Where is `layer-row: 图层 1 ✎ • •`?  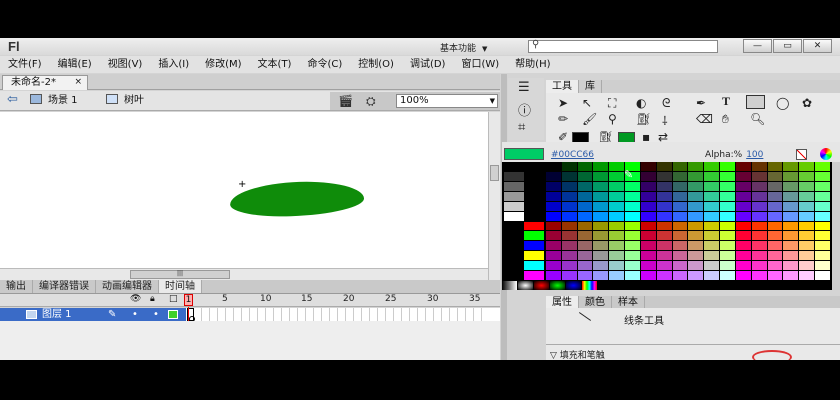
layer-row: 图层 1 ✎ • • is located at coordinates (250, 315).